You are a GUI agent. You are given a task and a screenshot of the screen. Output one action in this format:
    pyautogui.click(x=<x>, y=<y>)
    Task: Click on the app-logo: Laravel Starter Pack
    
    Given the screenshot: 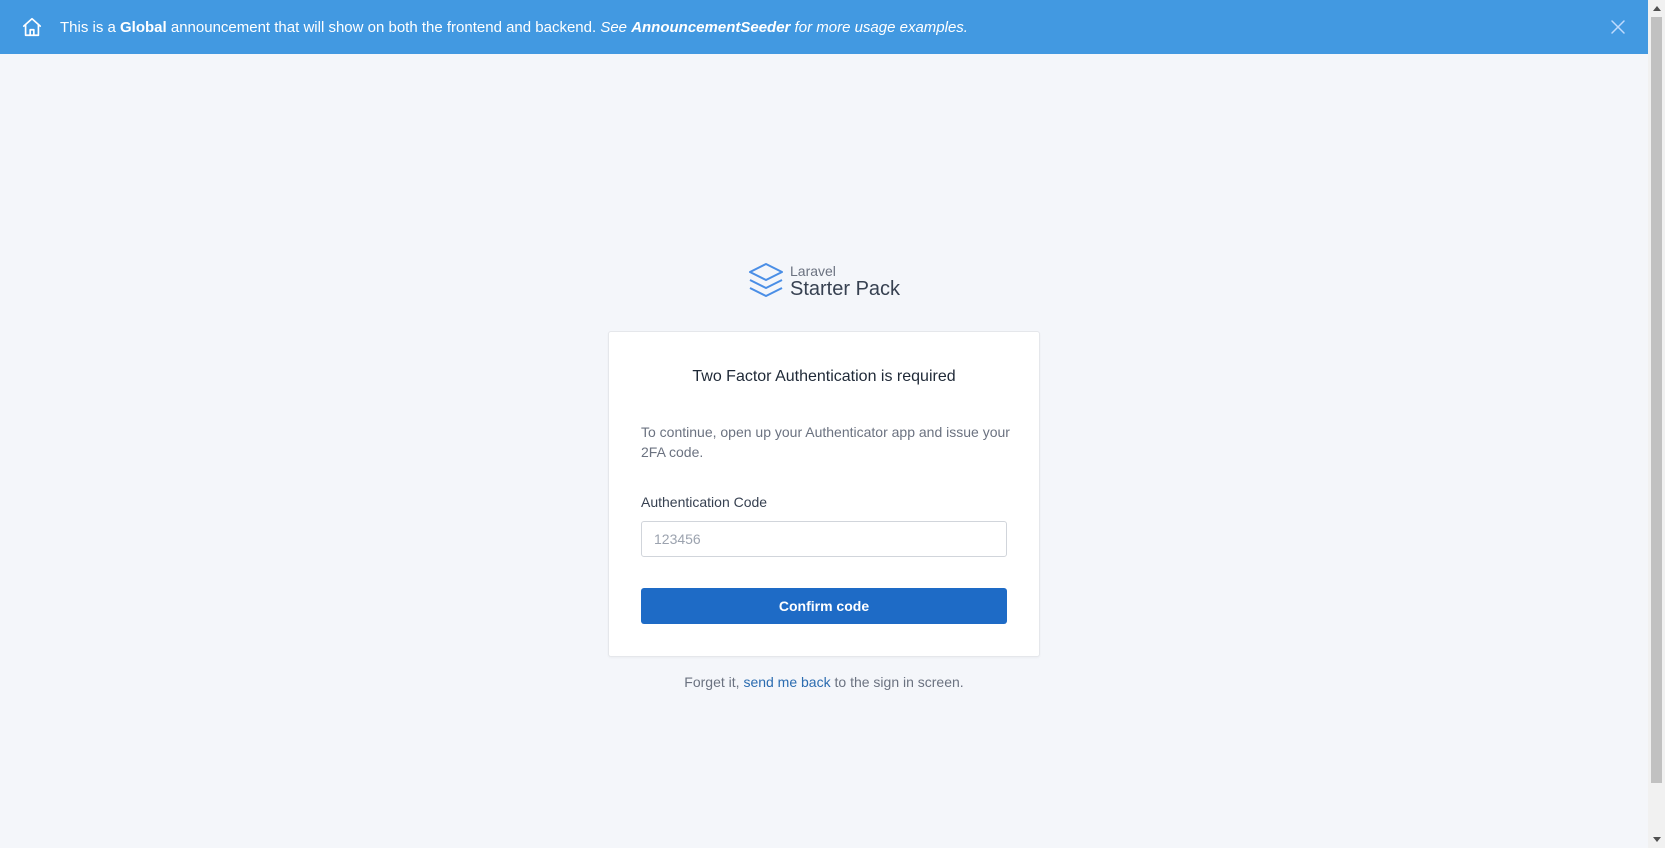 What is the action you would take?
    pyautogui.click(x=824, y=281)
    